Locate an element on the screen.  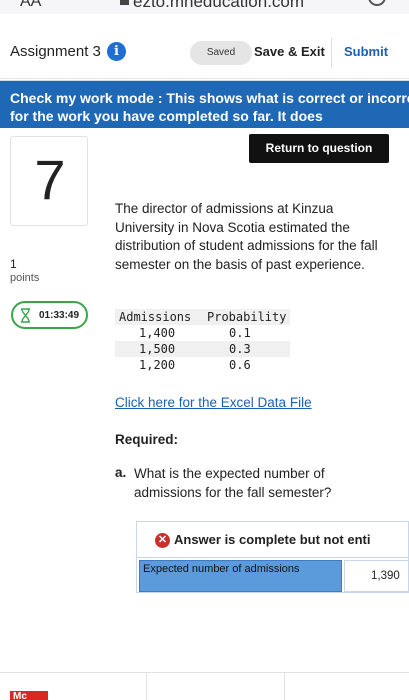
browser-bar: AA ezto.mheducation.com is located at coordinates (204, 7).